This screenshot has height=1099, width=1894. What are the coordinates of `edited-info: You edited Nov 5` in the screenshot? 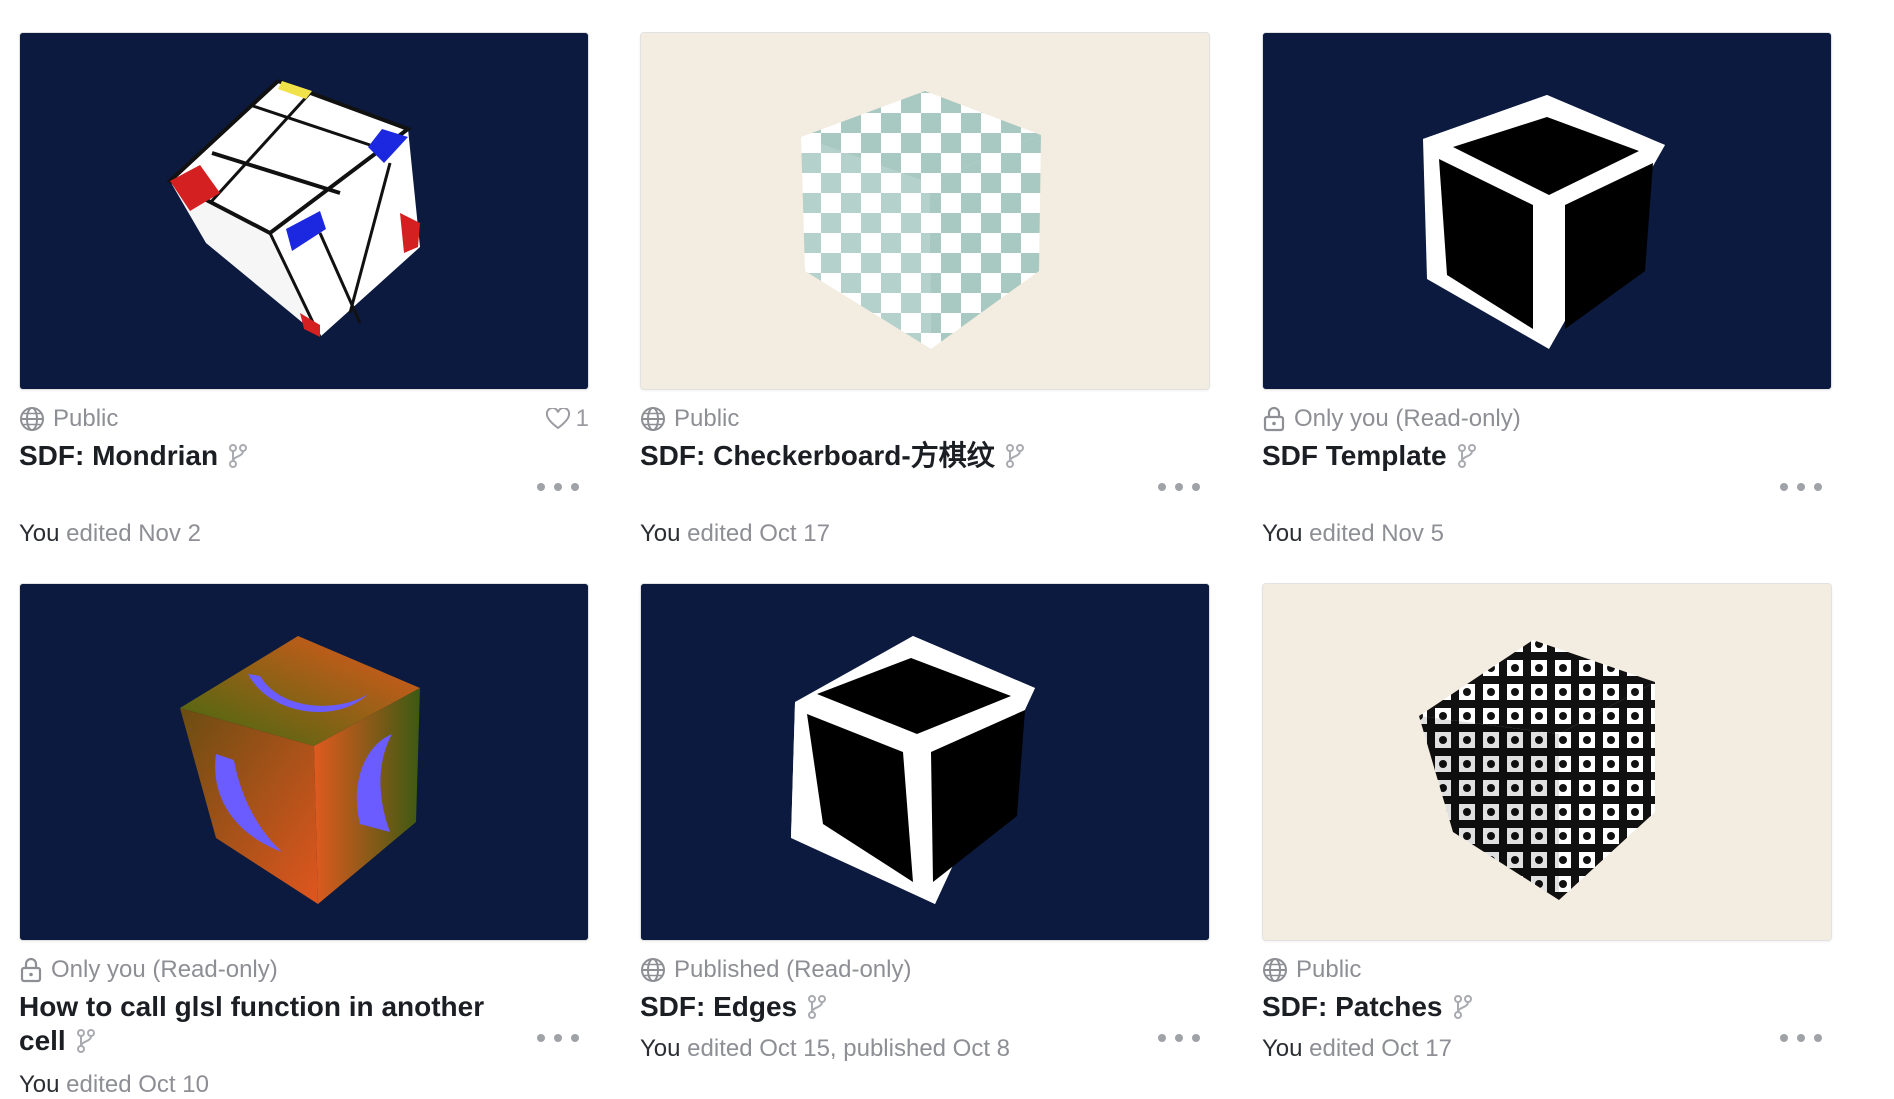 It's located at (1353, 534).